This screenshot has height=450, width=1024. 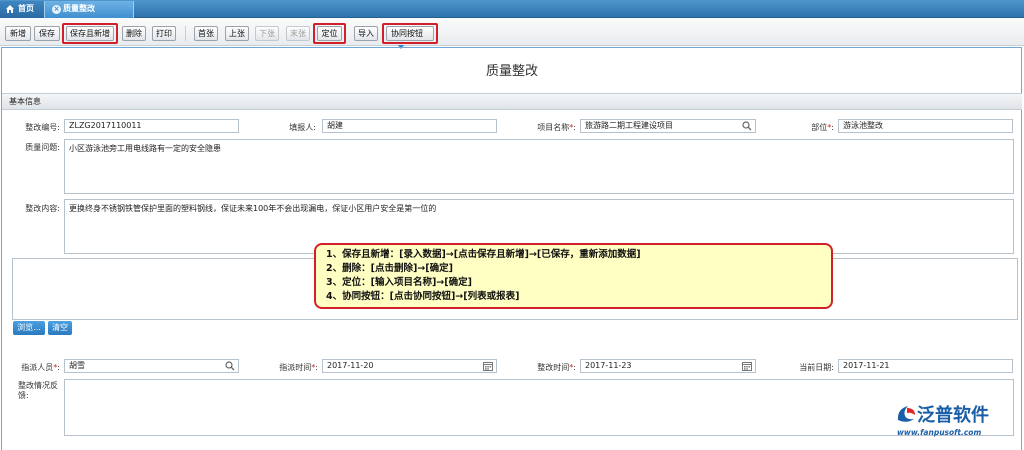 I want to click on feedback-label-line2: 馈:, so click(x=23, y=395).